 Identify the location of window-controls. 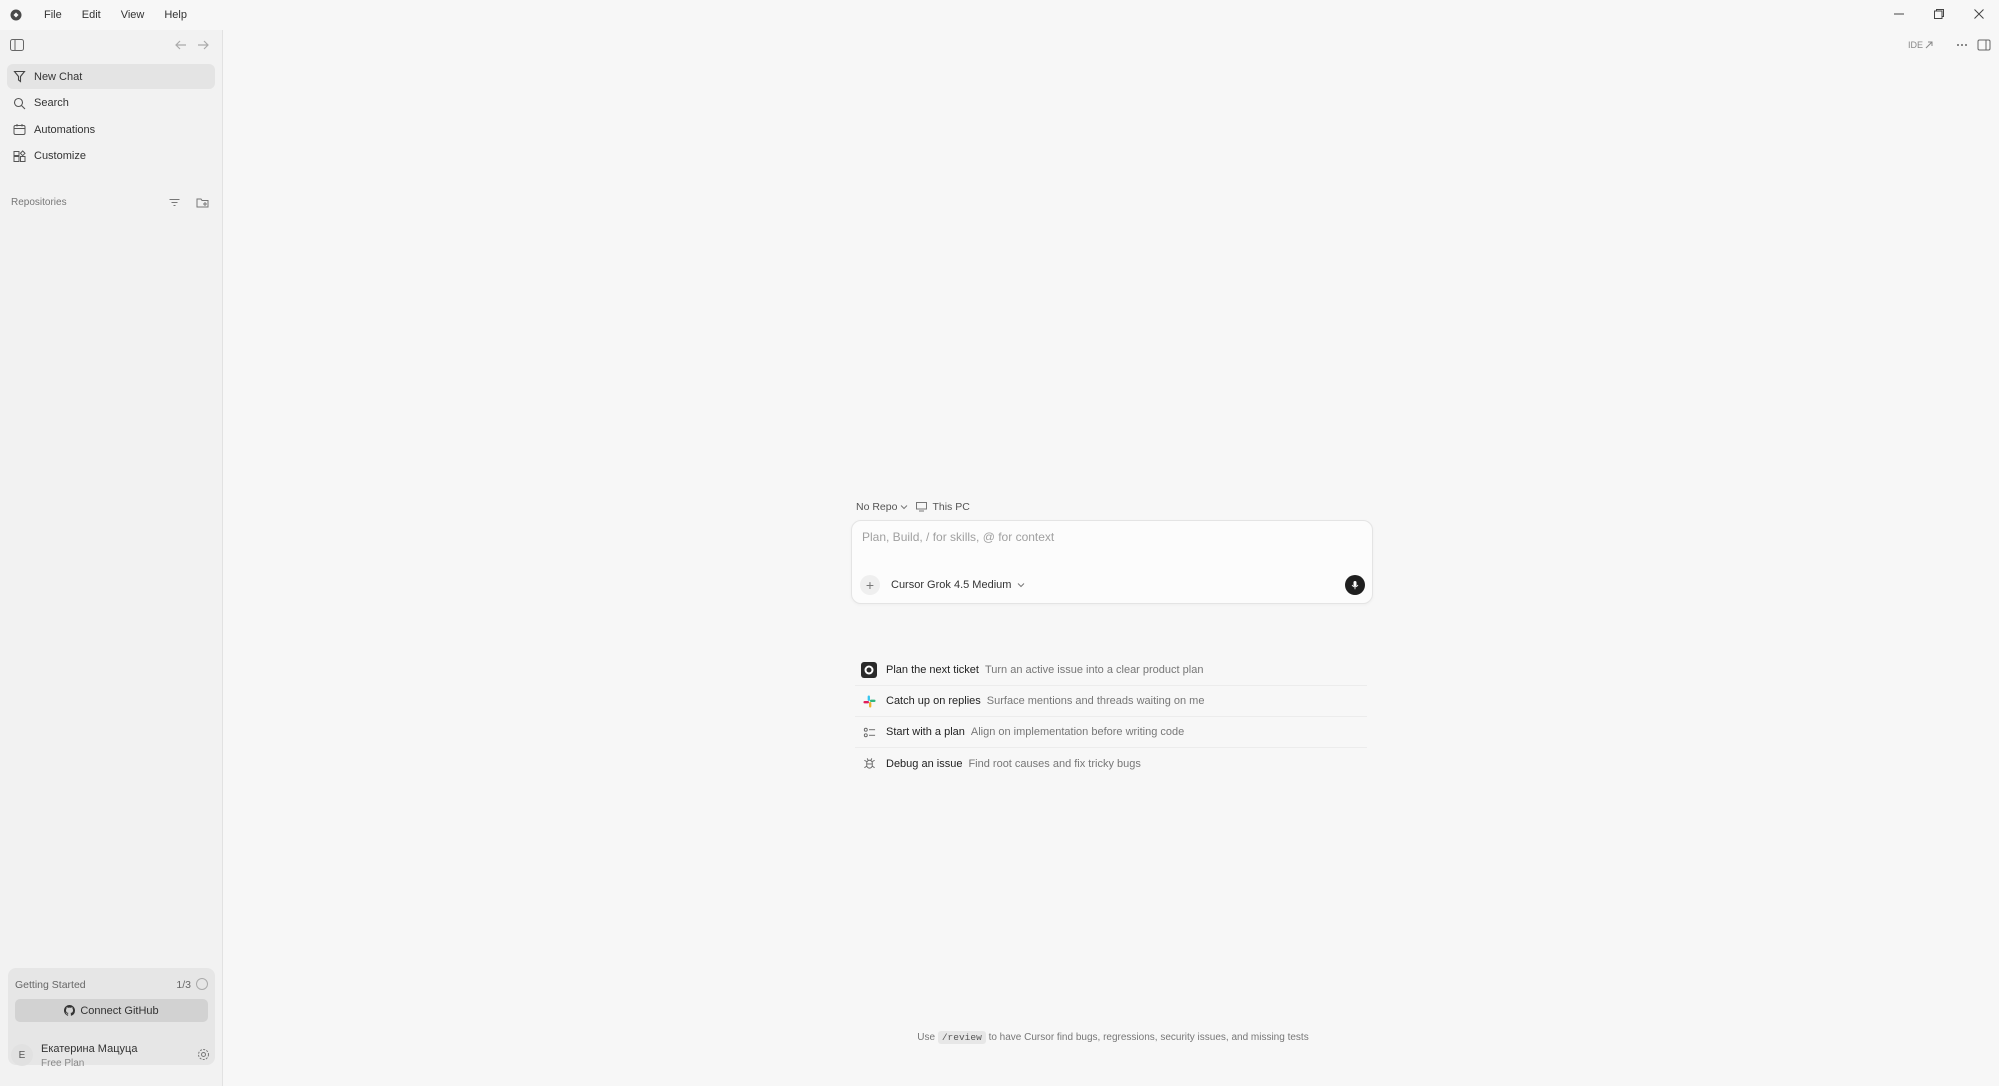
(1939, 14).